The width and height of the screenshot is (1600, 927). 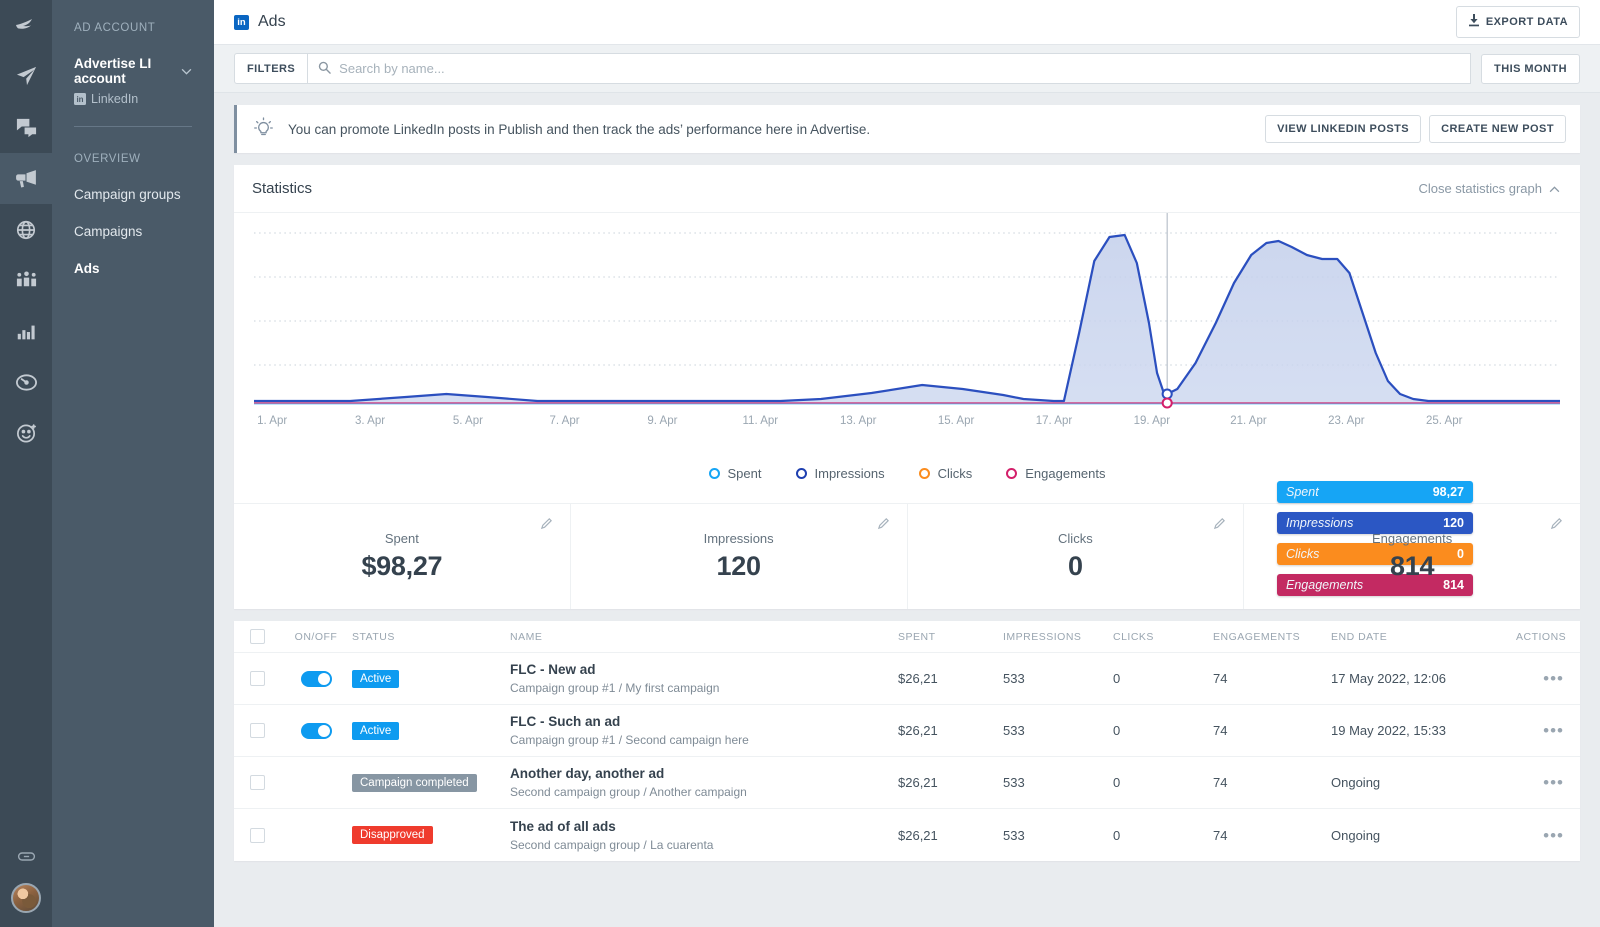 I want to click on select-all-checkbox, so click(x=257, y=636).